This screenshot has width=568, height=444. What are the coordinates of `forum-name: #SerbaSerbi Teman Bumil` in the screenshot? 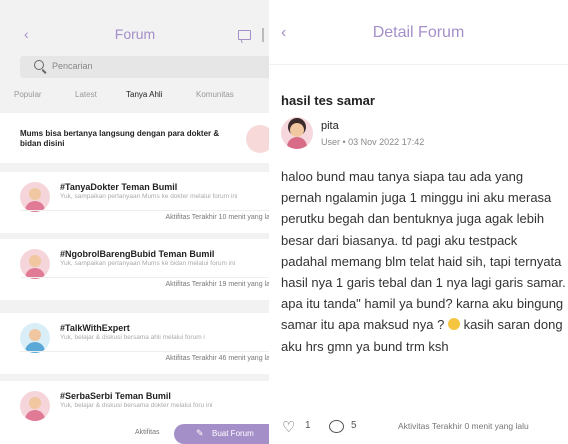 It's located at (115, 396).